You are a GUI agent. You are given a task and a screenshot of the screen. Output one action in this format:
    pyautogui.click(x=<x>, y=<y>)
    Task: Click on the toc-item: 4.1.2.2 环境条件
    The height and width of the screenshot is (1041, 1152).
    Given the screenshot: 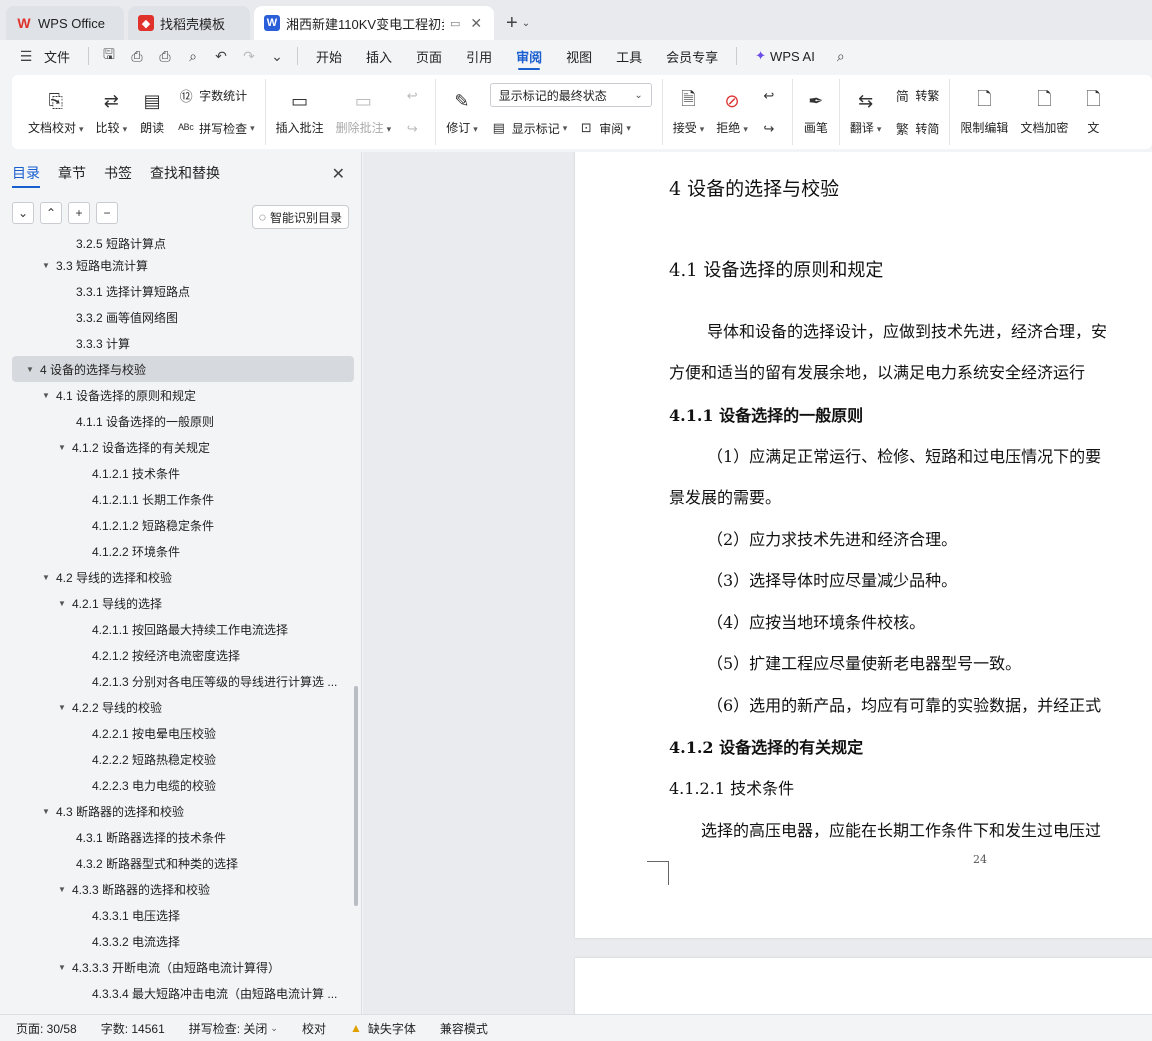 What is the action you would take?
    pyautogui.click(x=183, y=551)
    